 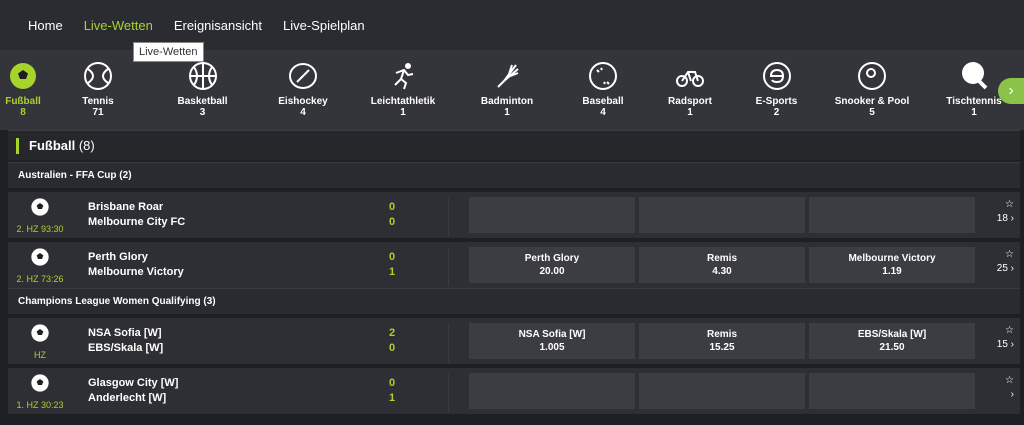 What do you see at coordinates (98, 76) in the screenshot?
I see `tennis-ball-icon` at bounding box center [98, 76].